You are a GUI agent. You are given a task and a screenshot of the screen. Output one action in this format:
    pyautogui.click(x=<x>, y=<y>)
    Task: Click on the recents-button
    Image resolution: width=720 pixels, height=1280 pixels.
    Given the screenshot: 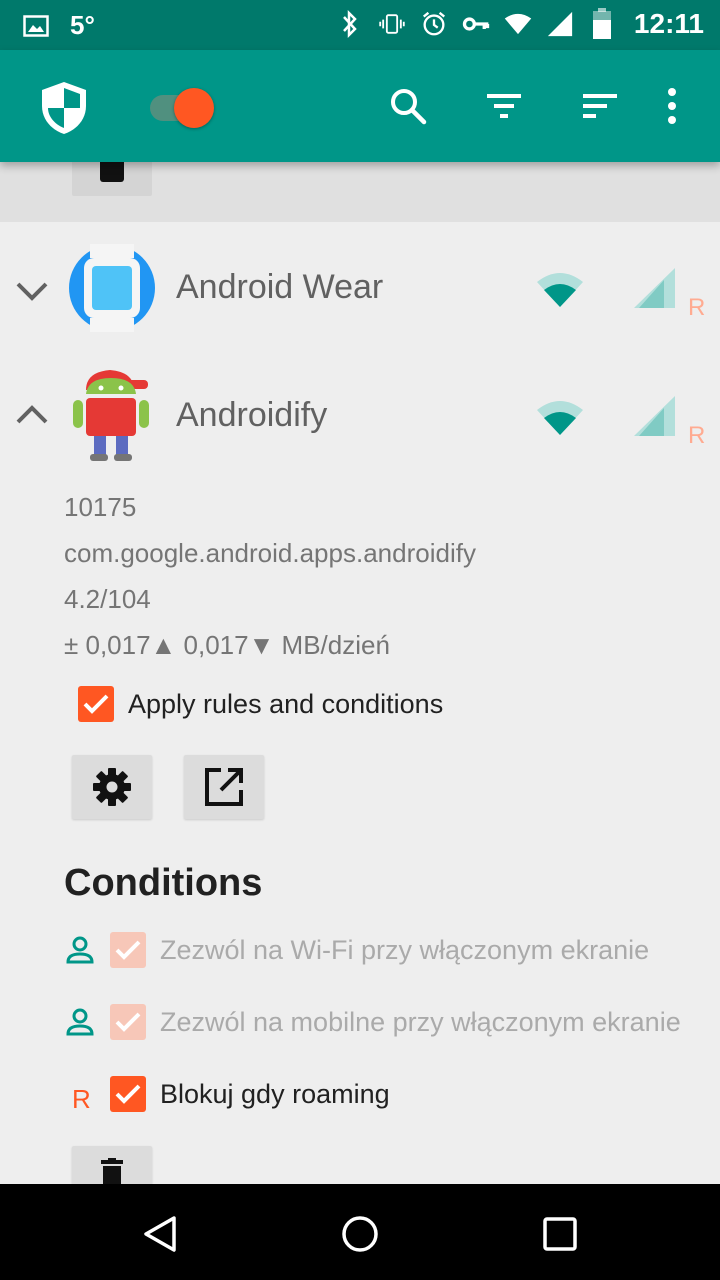 What is the action you would take?
    pyautogui.click(x=560, y=1234)
    